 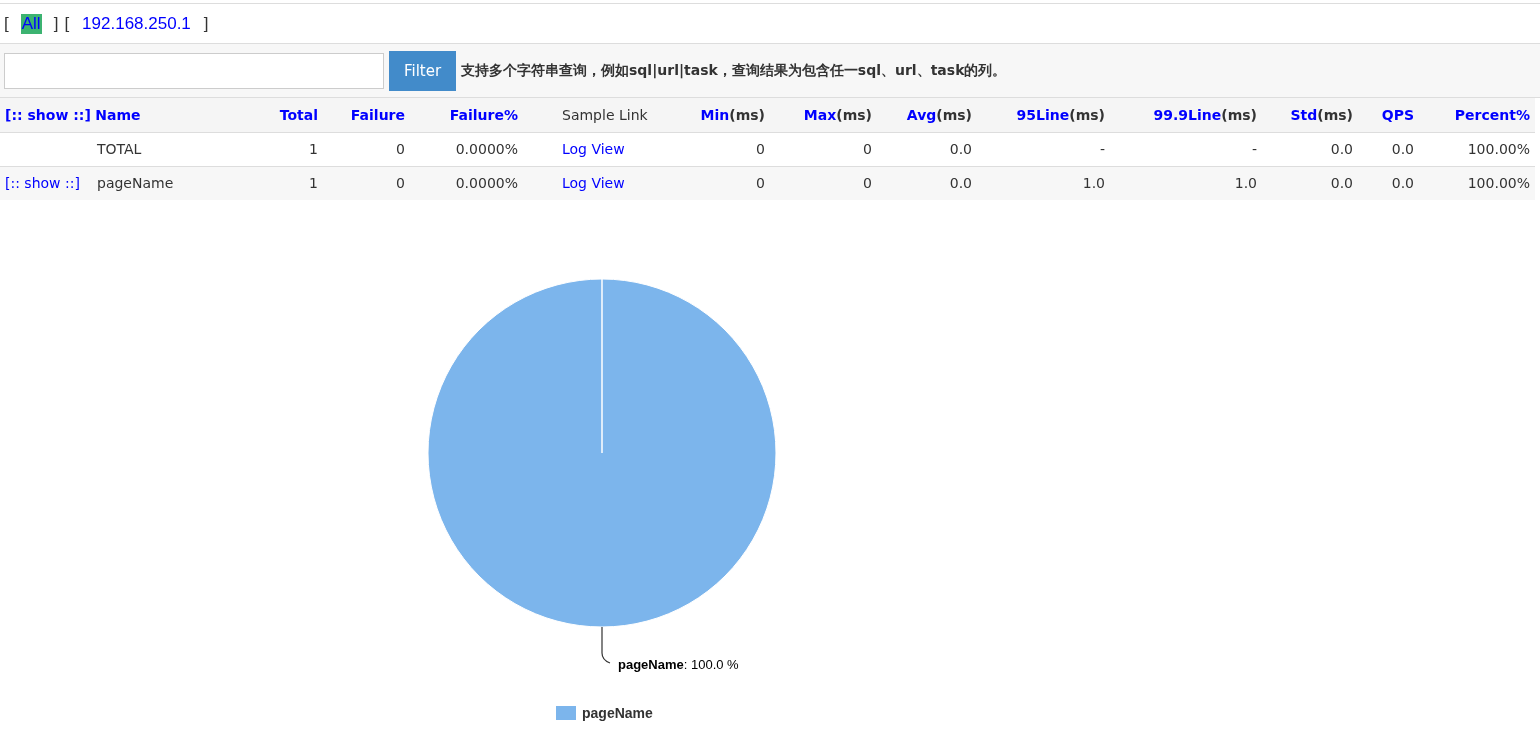 What do you see at coordinates (606, 645) in the screenshot?
I see `leader-line` at bounding box center [606, 645].